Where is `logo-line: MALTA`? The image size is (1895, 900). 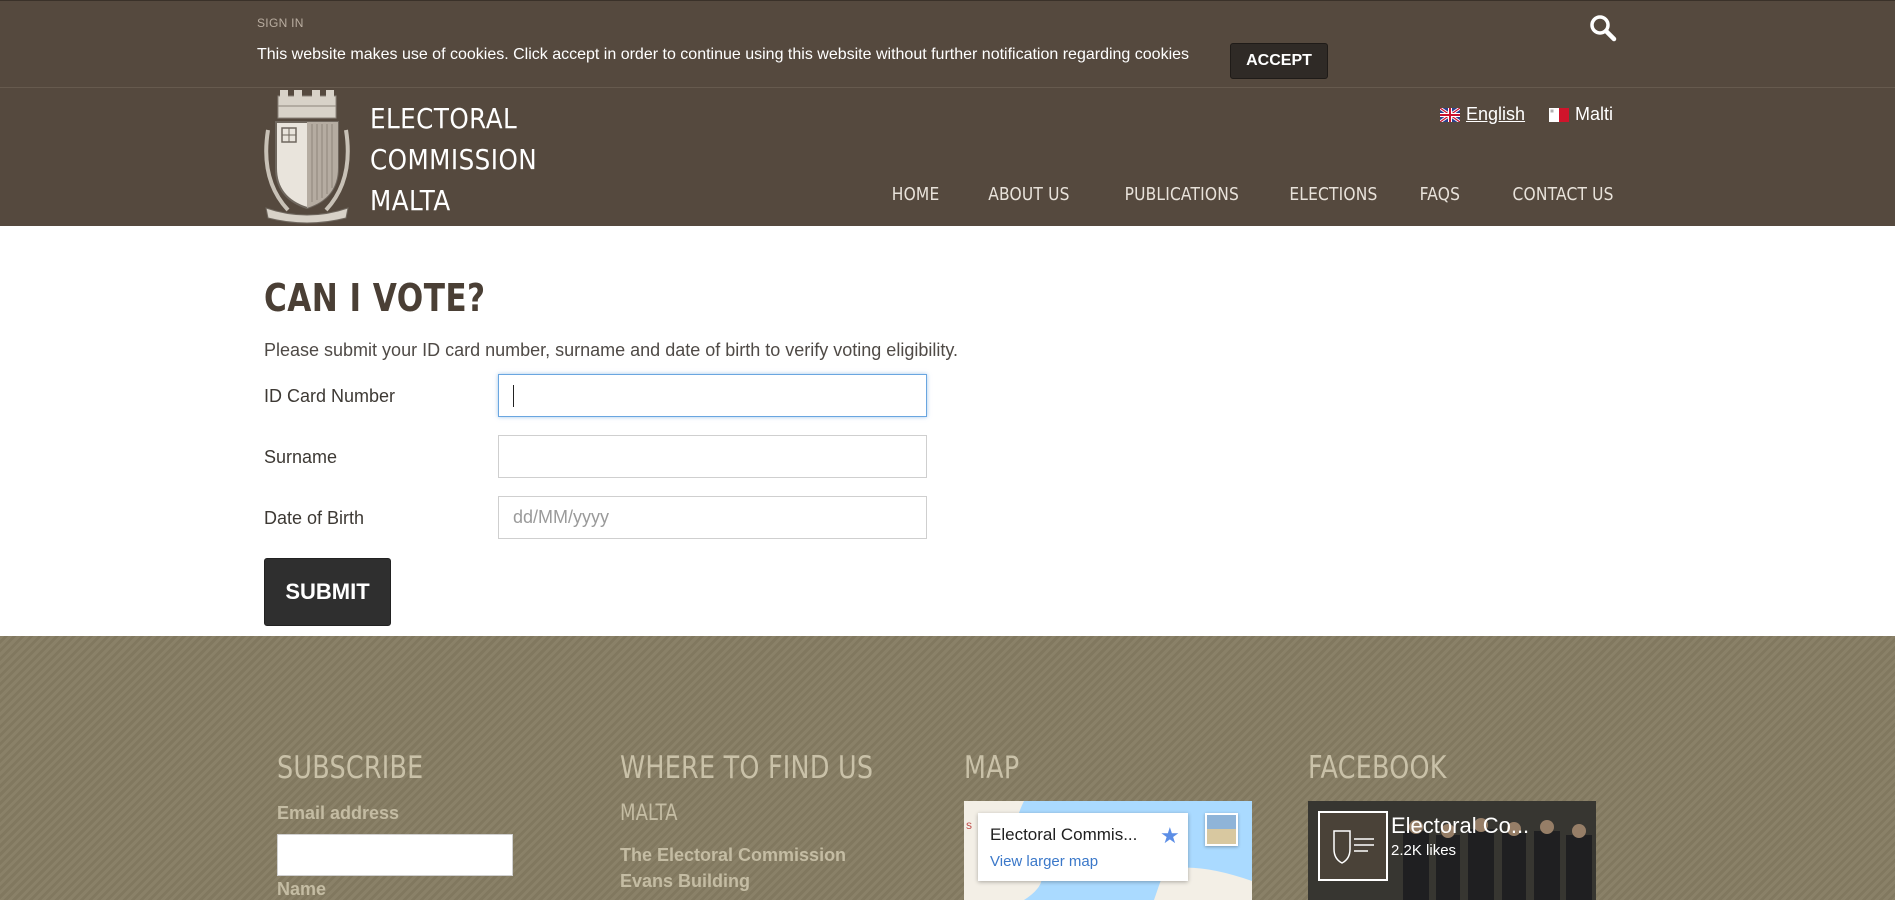 logo-line: MALTA is located at coordinates (410, 200).